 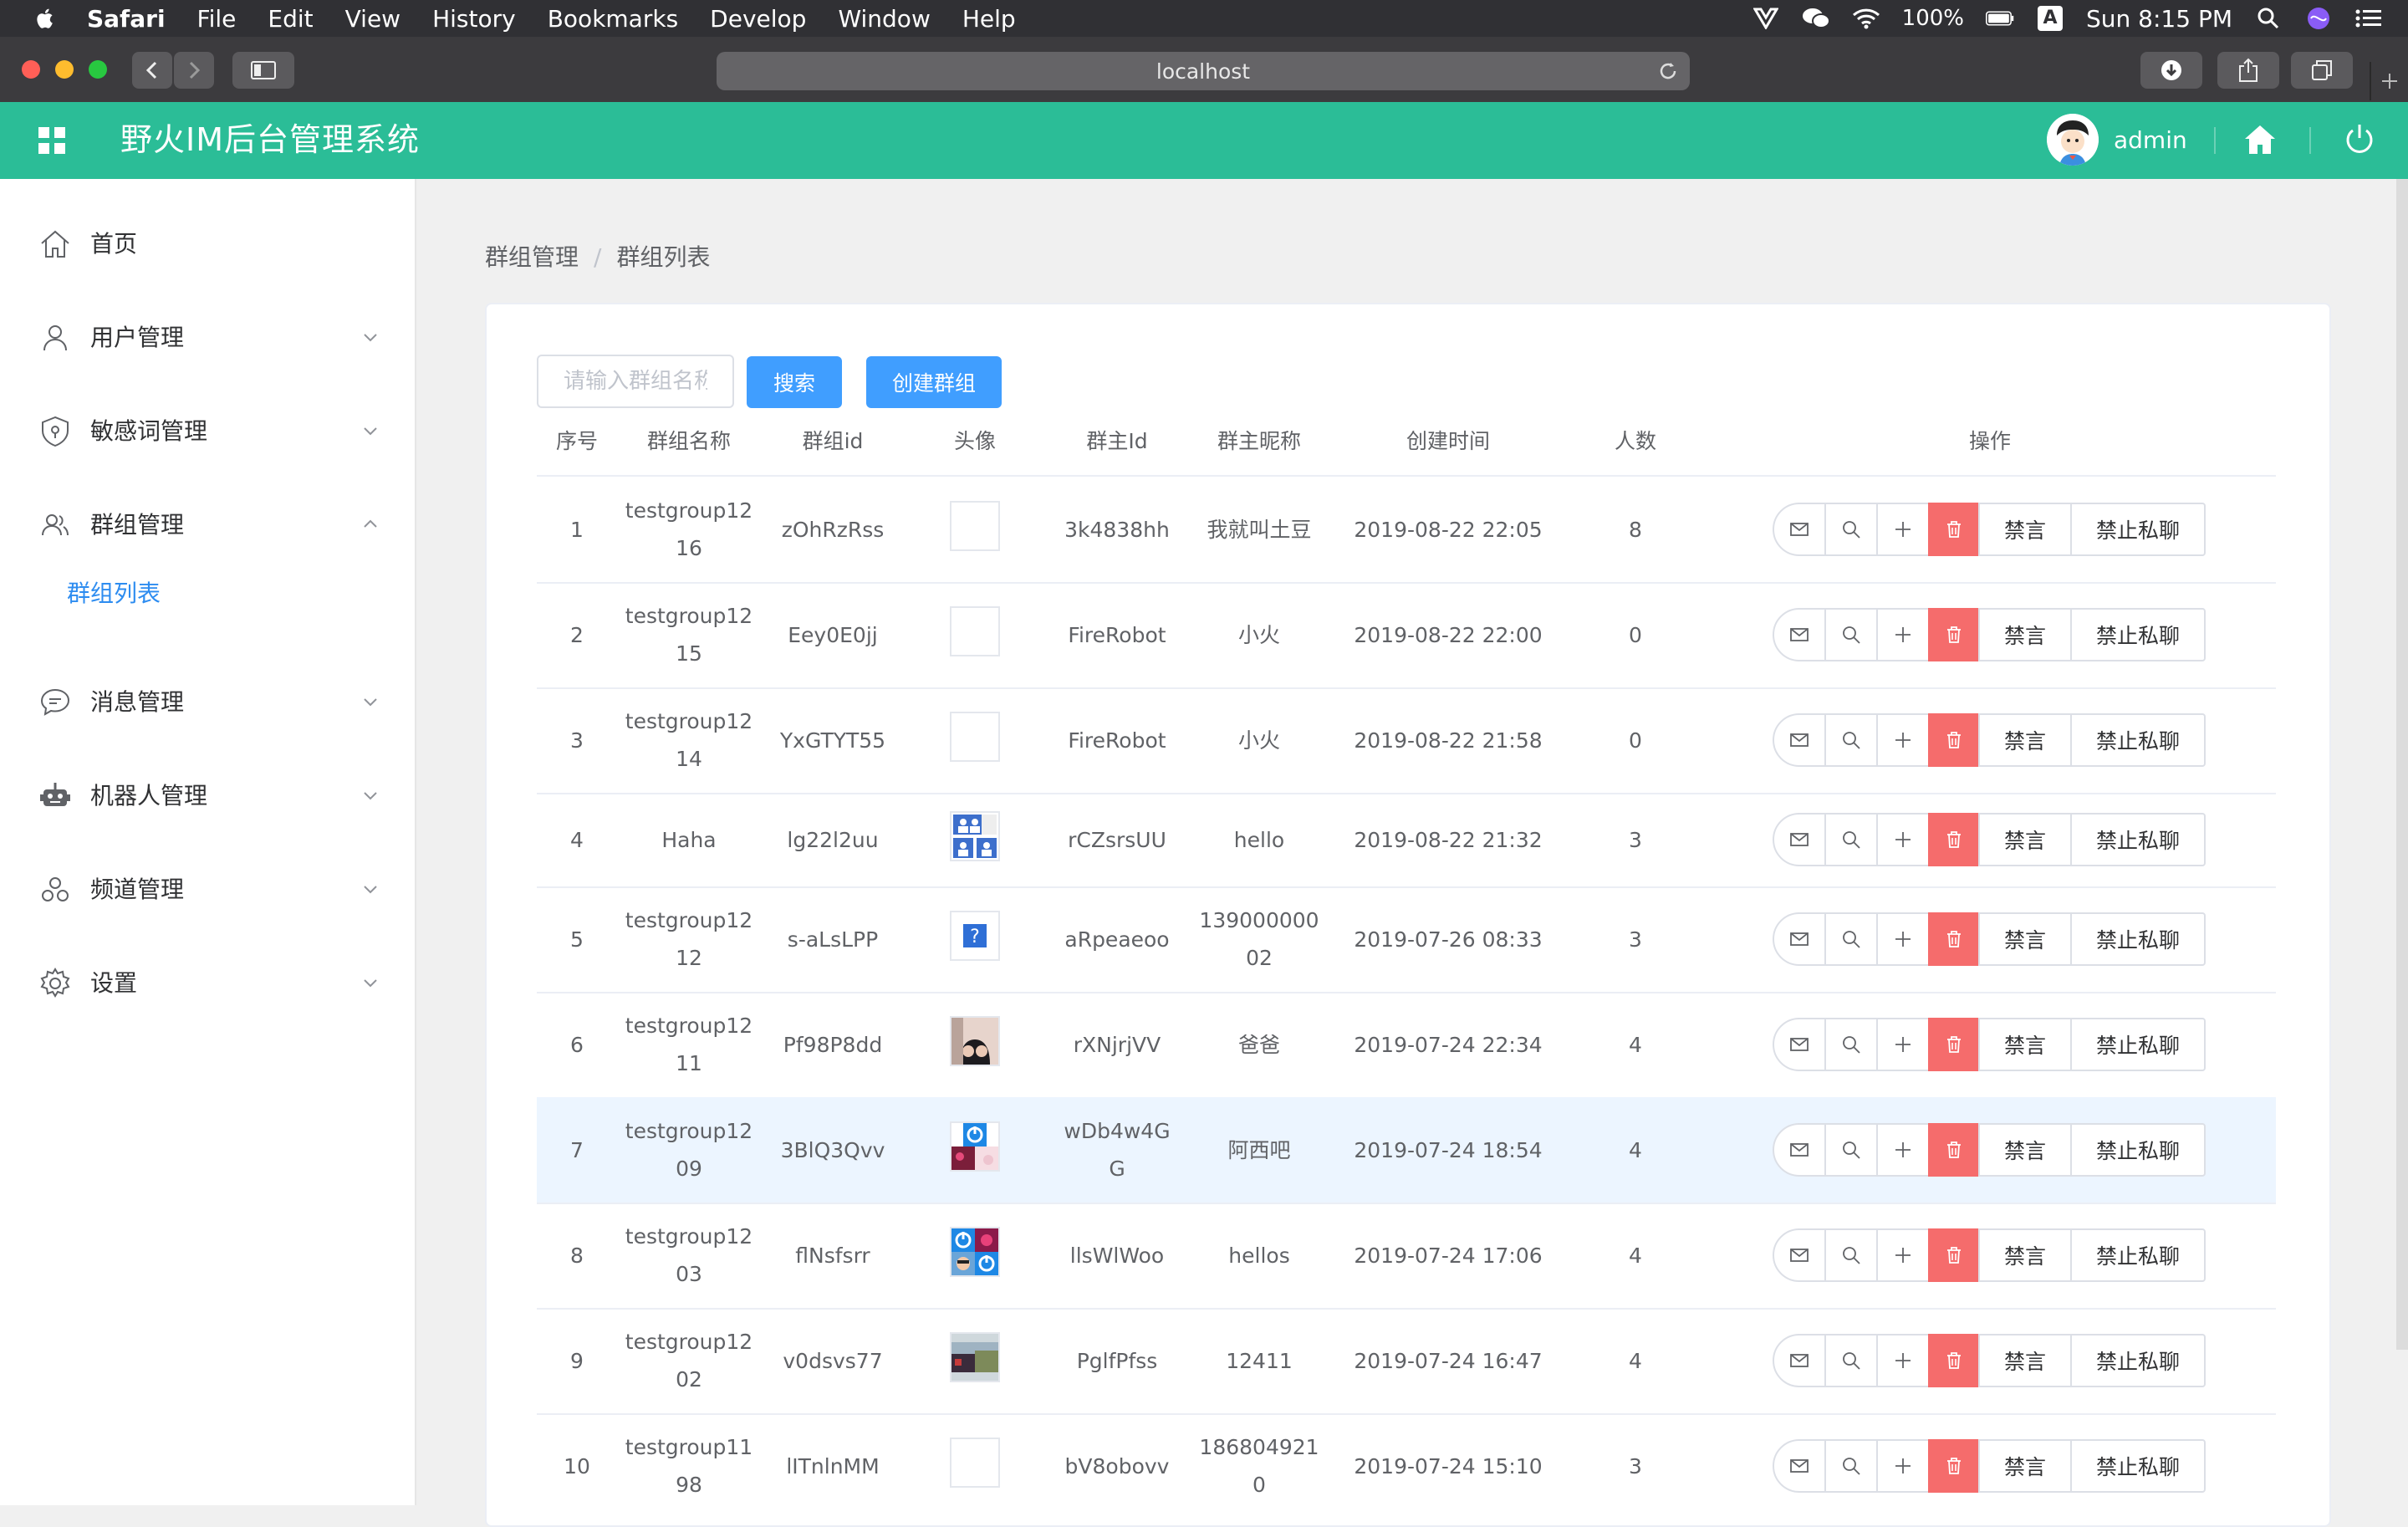 I want to click on reload-icon, so click(x=1668, y=71).